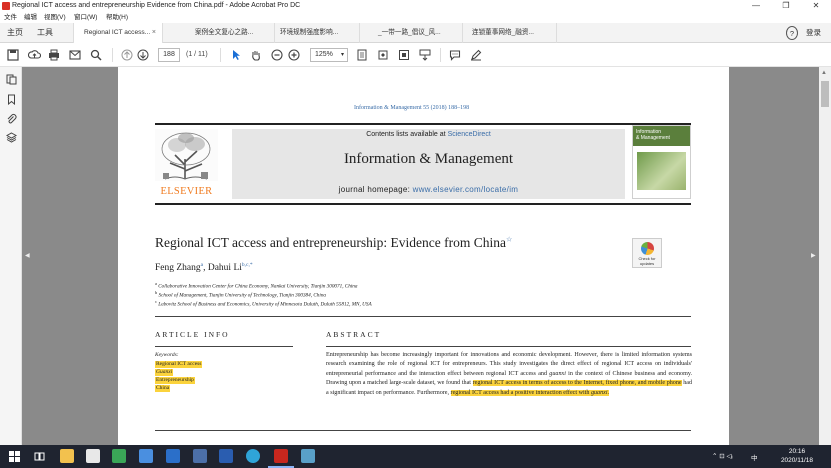  Describe the element at coordinates (608, 392) in the screenshot. I see `highlighted-text: .` at that location.